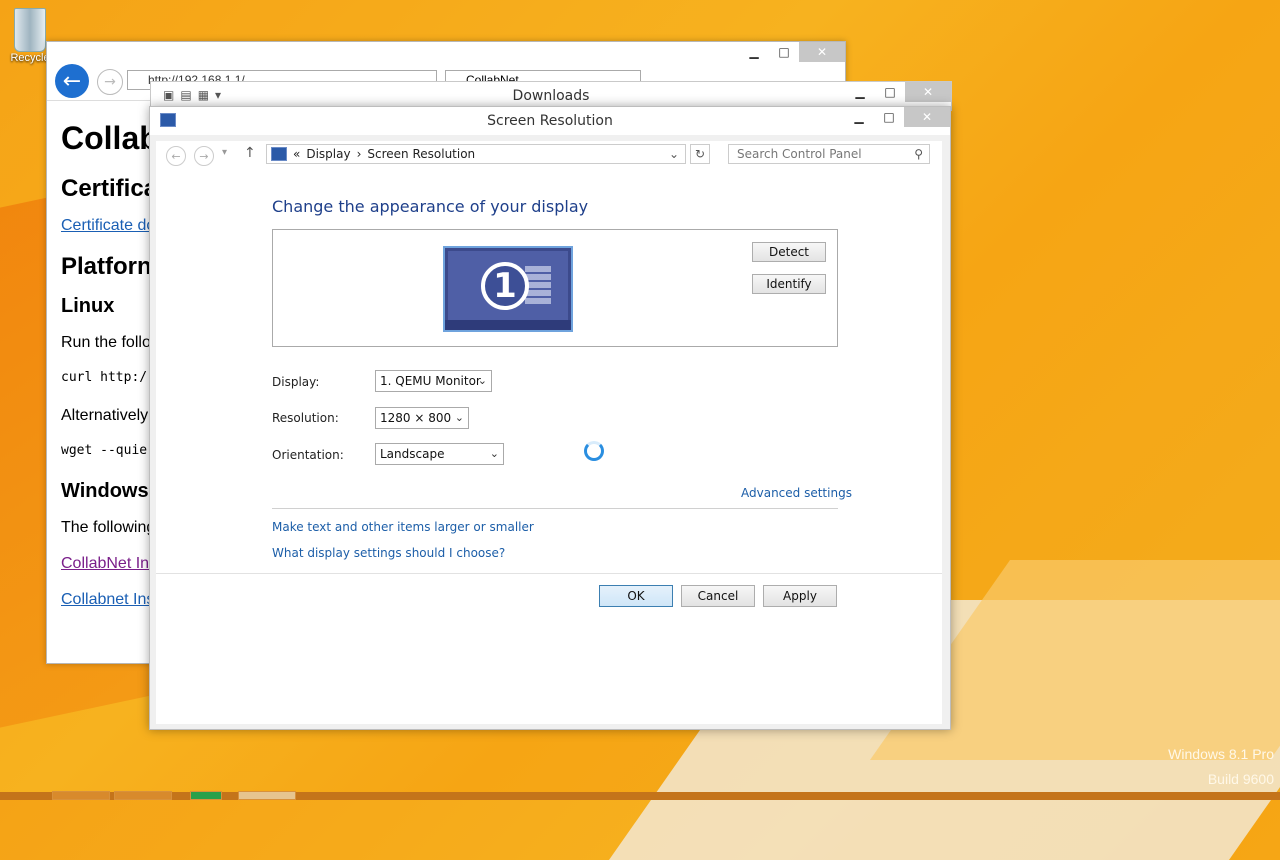 The width and height of the screenshot is (1280, 860). Describe the element at coordinates (206, 795) in the screenshot. I see `taskbar-app-button` at that location.